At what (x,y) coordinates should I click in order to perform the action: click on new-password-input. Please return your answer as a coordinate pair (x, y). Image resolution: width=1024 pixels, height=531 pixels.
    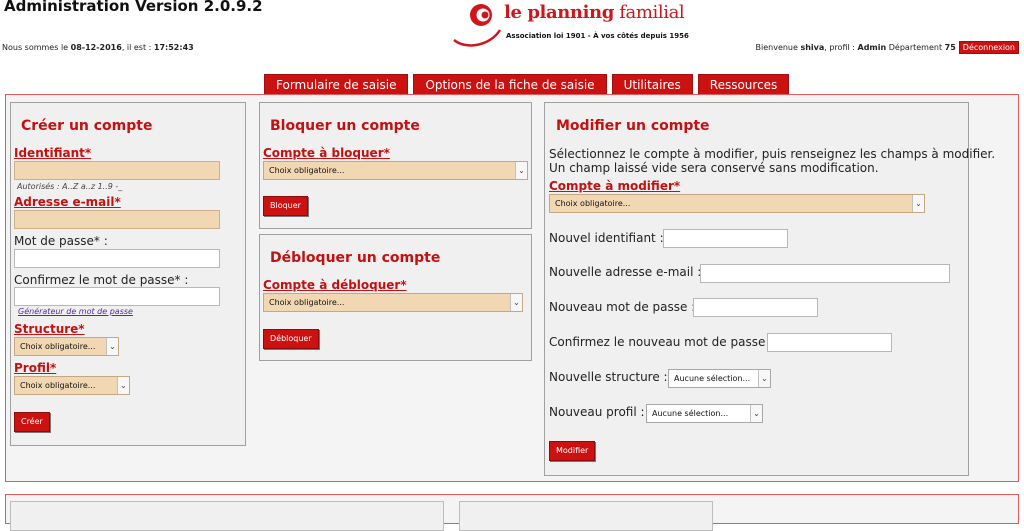
    Looking at the image, I should click on (755, 307).